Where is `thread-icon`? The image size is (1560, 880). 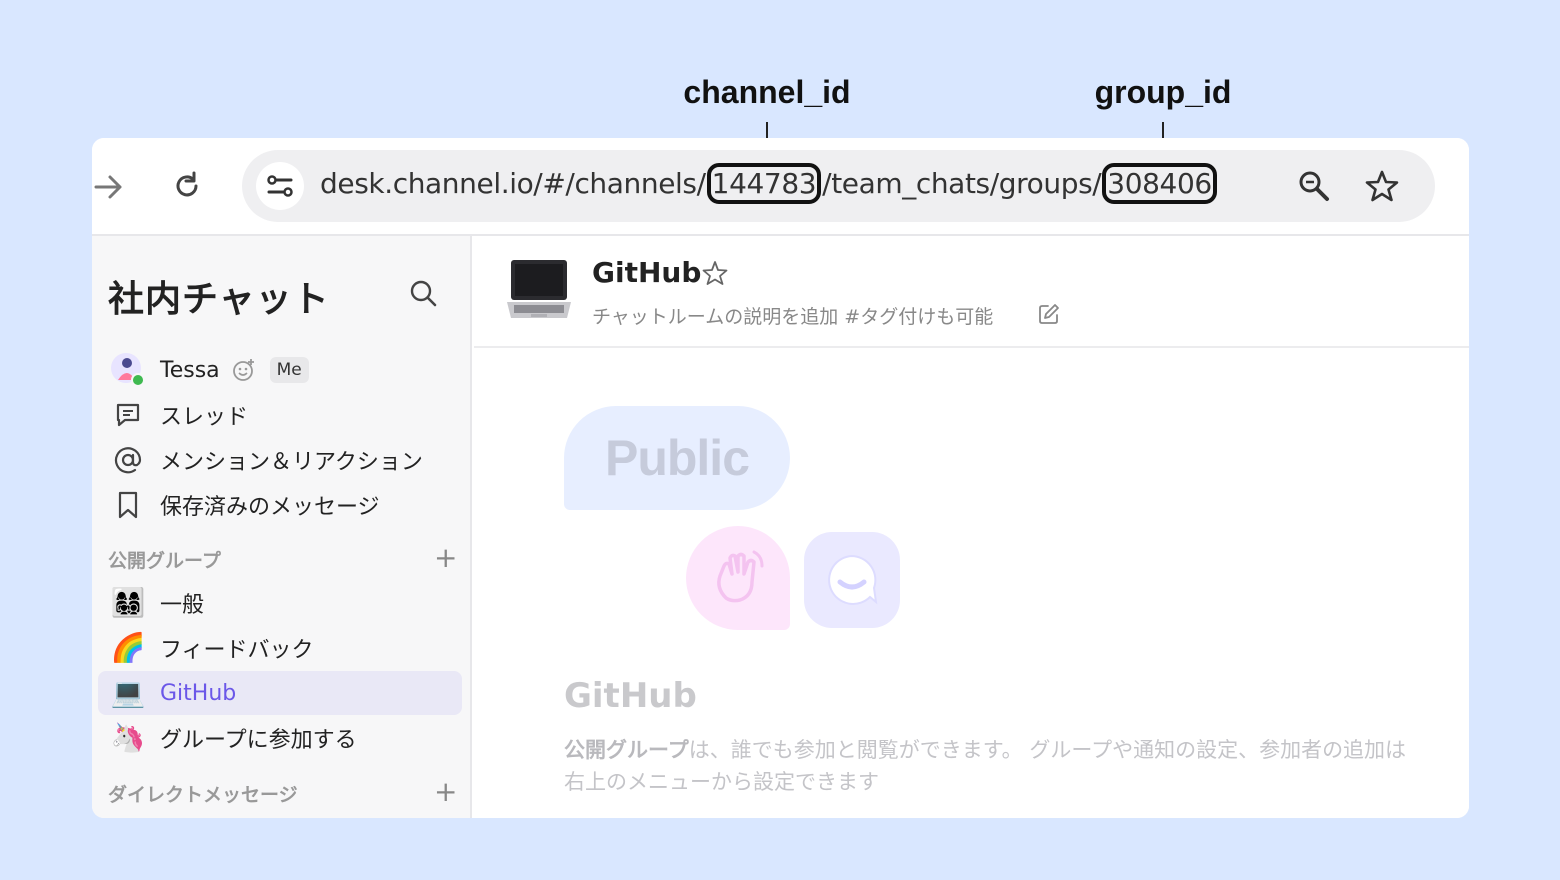 thread-icon is located at coordinates (128, 415).